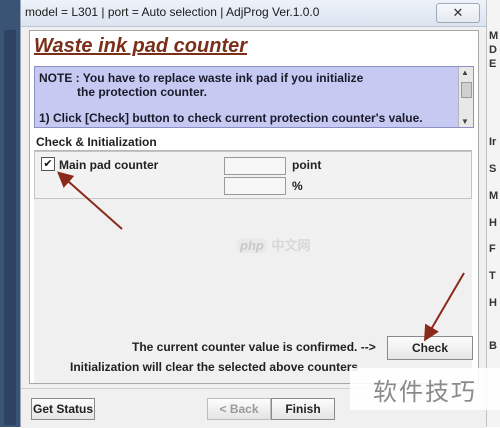 Image resolution: width=500 pixels, height=428 pixels. I want to click on close-button: ✕, so click(458, 13).